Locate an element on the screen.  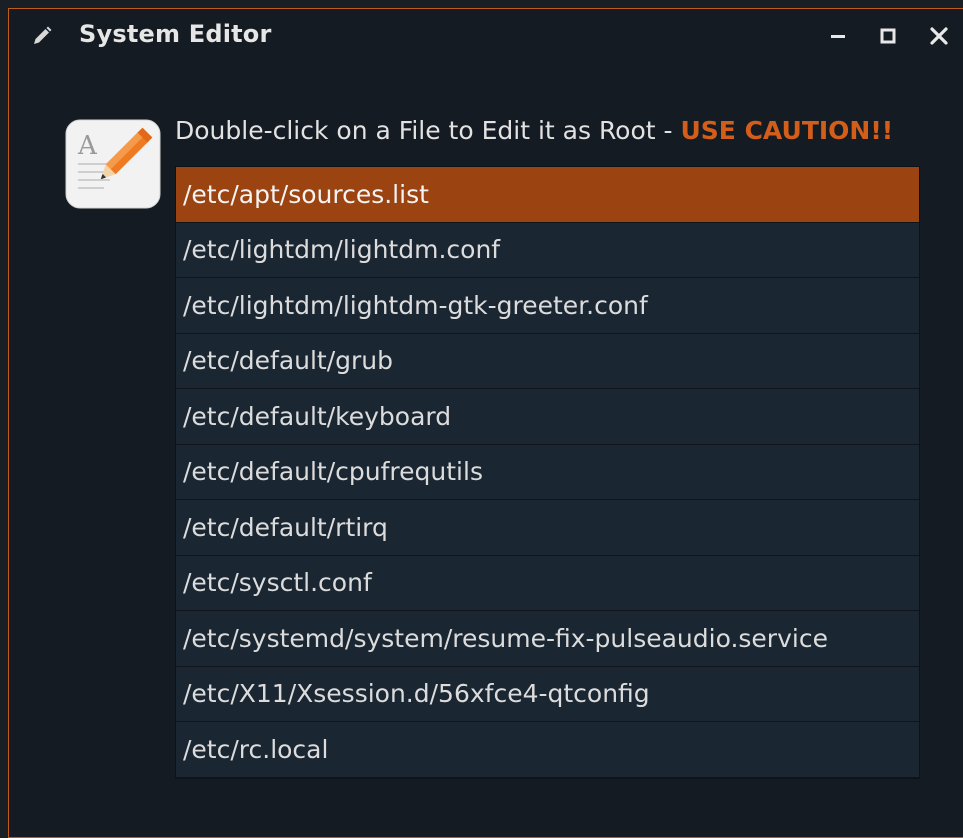
file-item: /etc/apt/sources.list is located at coordinates (547, 195).